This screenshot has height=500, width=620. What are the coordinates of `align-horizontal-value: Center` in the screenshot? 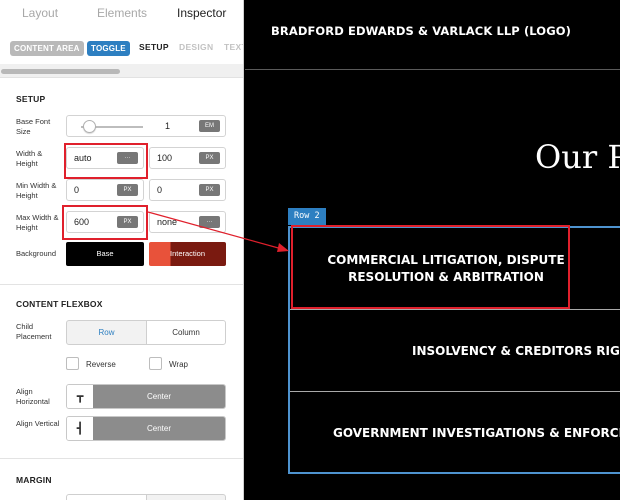 It's located at (159, 396).